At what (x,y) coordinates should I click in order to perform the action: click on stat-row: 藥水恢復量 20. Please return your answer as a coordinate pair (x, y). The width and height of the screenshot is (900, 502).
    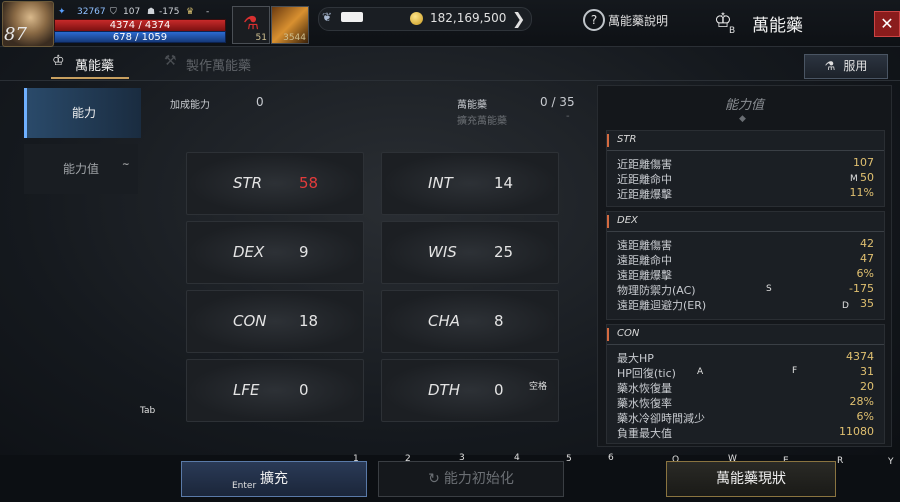
    Looking at the image, I should click on (745, 387).